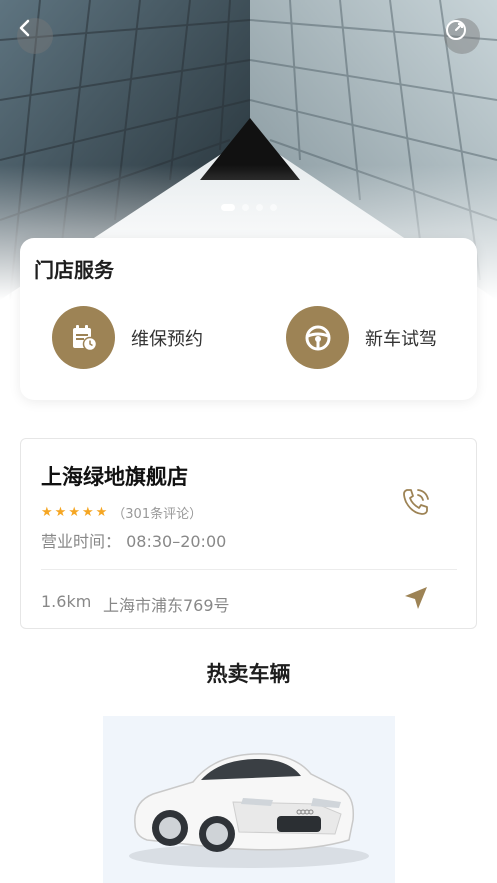  I want to click on refresh-button, so click(462, 36).